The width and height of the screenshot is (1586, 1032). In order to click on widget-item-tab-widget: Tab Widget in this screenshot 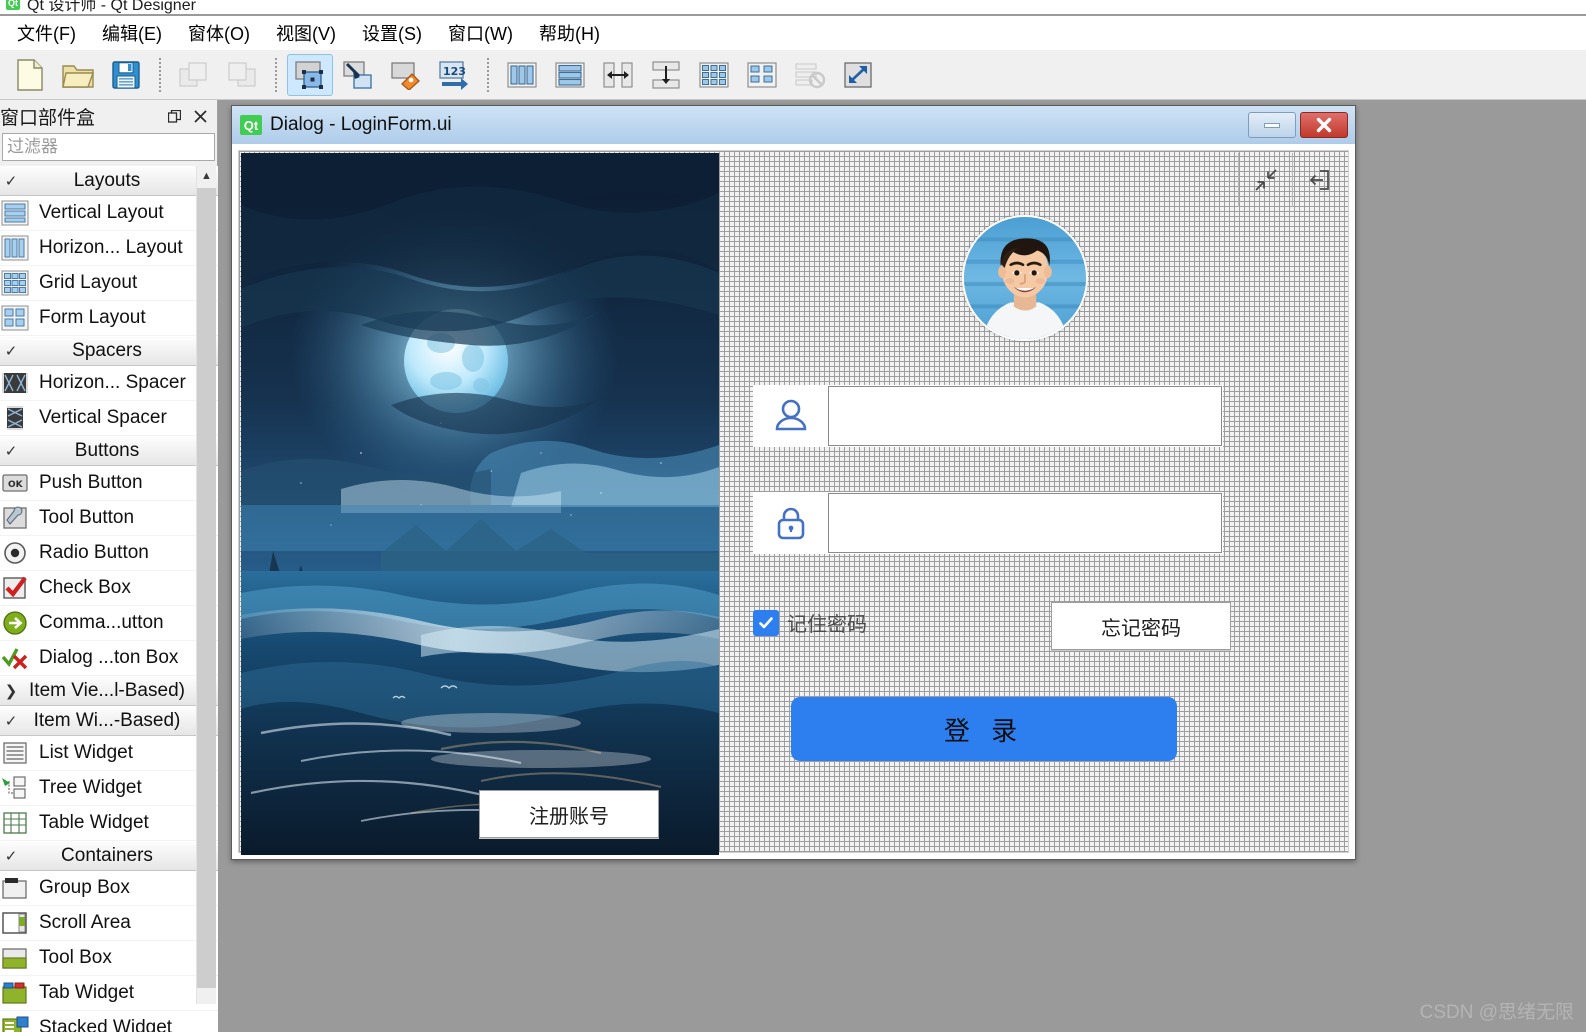, I will do `click(109, 993)`.